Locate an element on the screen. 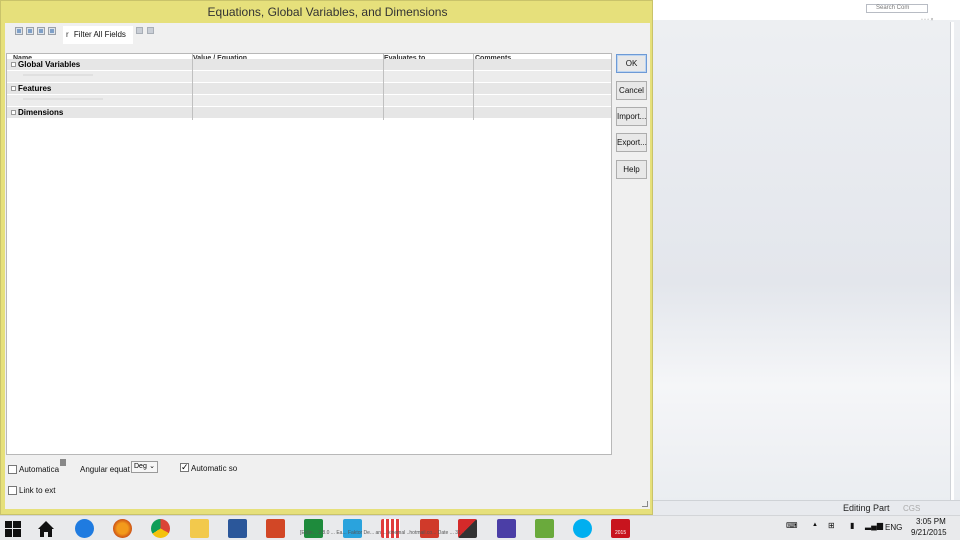 This screenshot has width=960, height=540. view-dimensions-icon is located at coordinates (41, 31).